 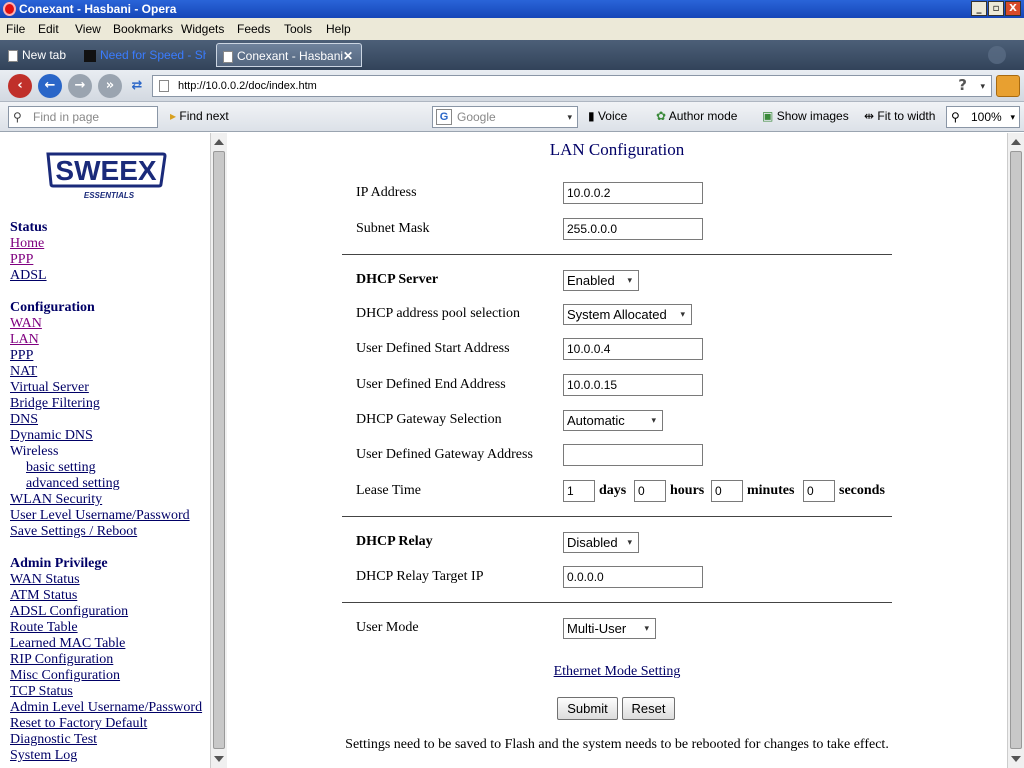 I want to click on ethernet-mode-link: Ethernet Mode Setting, so click(x=617, y=672).